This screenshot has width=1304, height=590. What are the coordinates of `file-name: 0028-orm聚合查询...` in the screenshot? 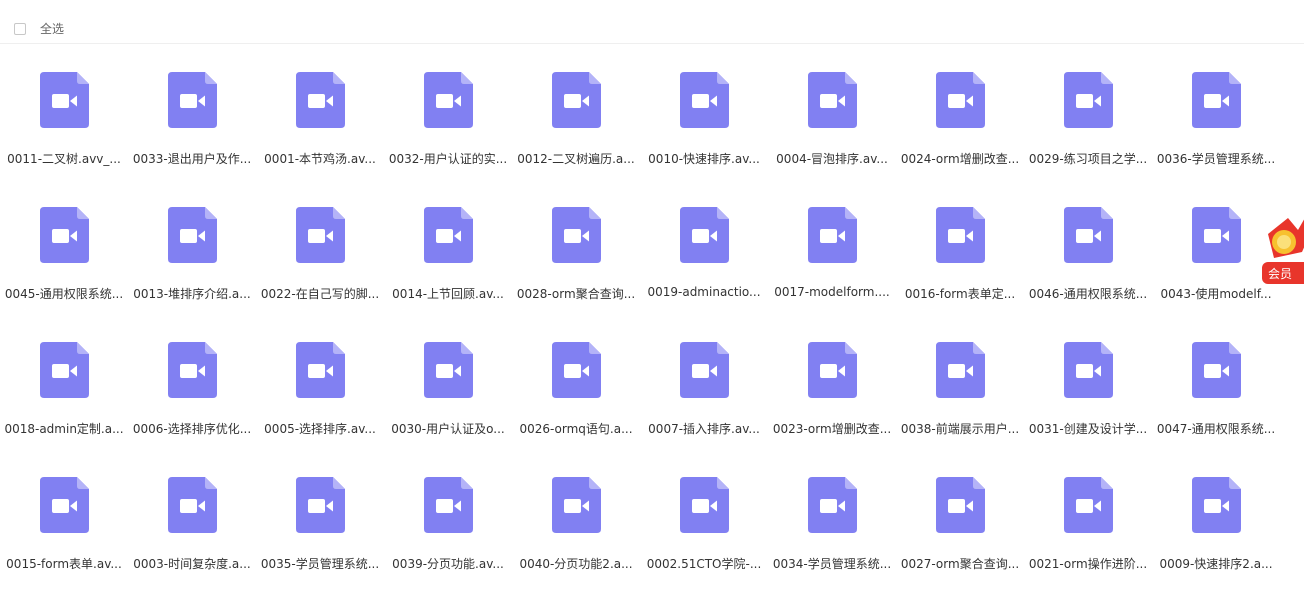 It's located at (576, 294).